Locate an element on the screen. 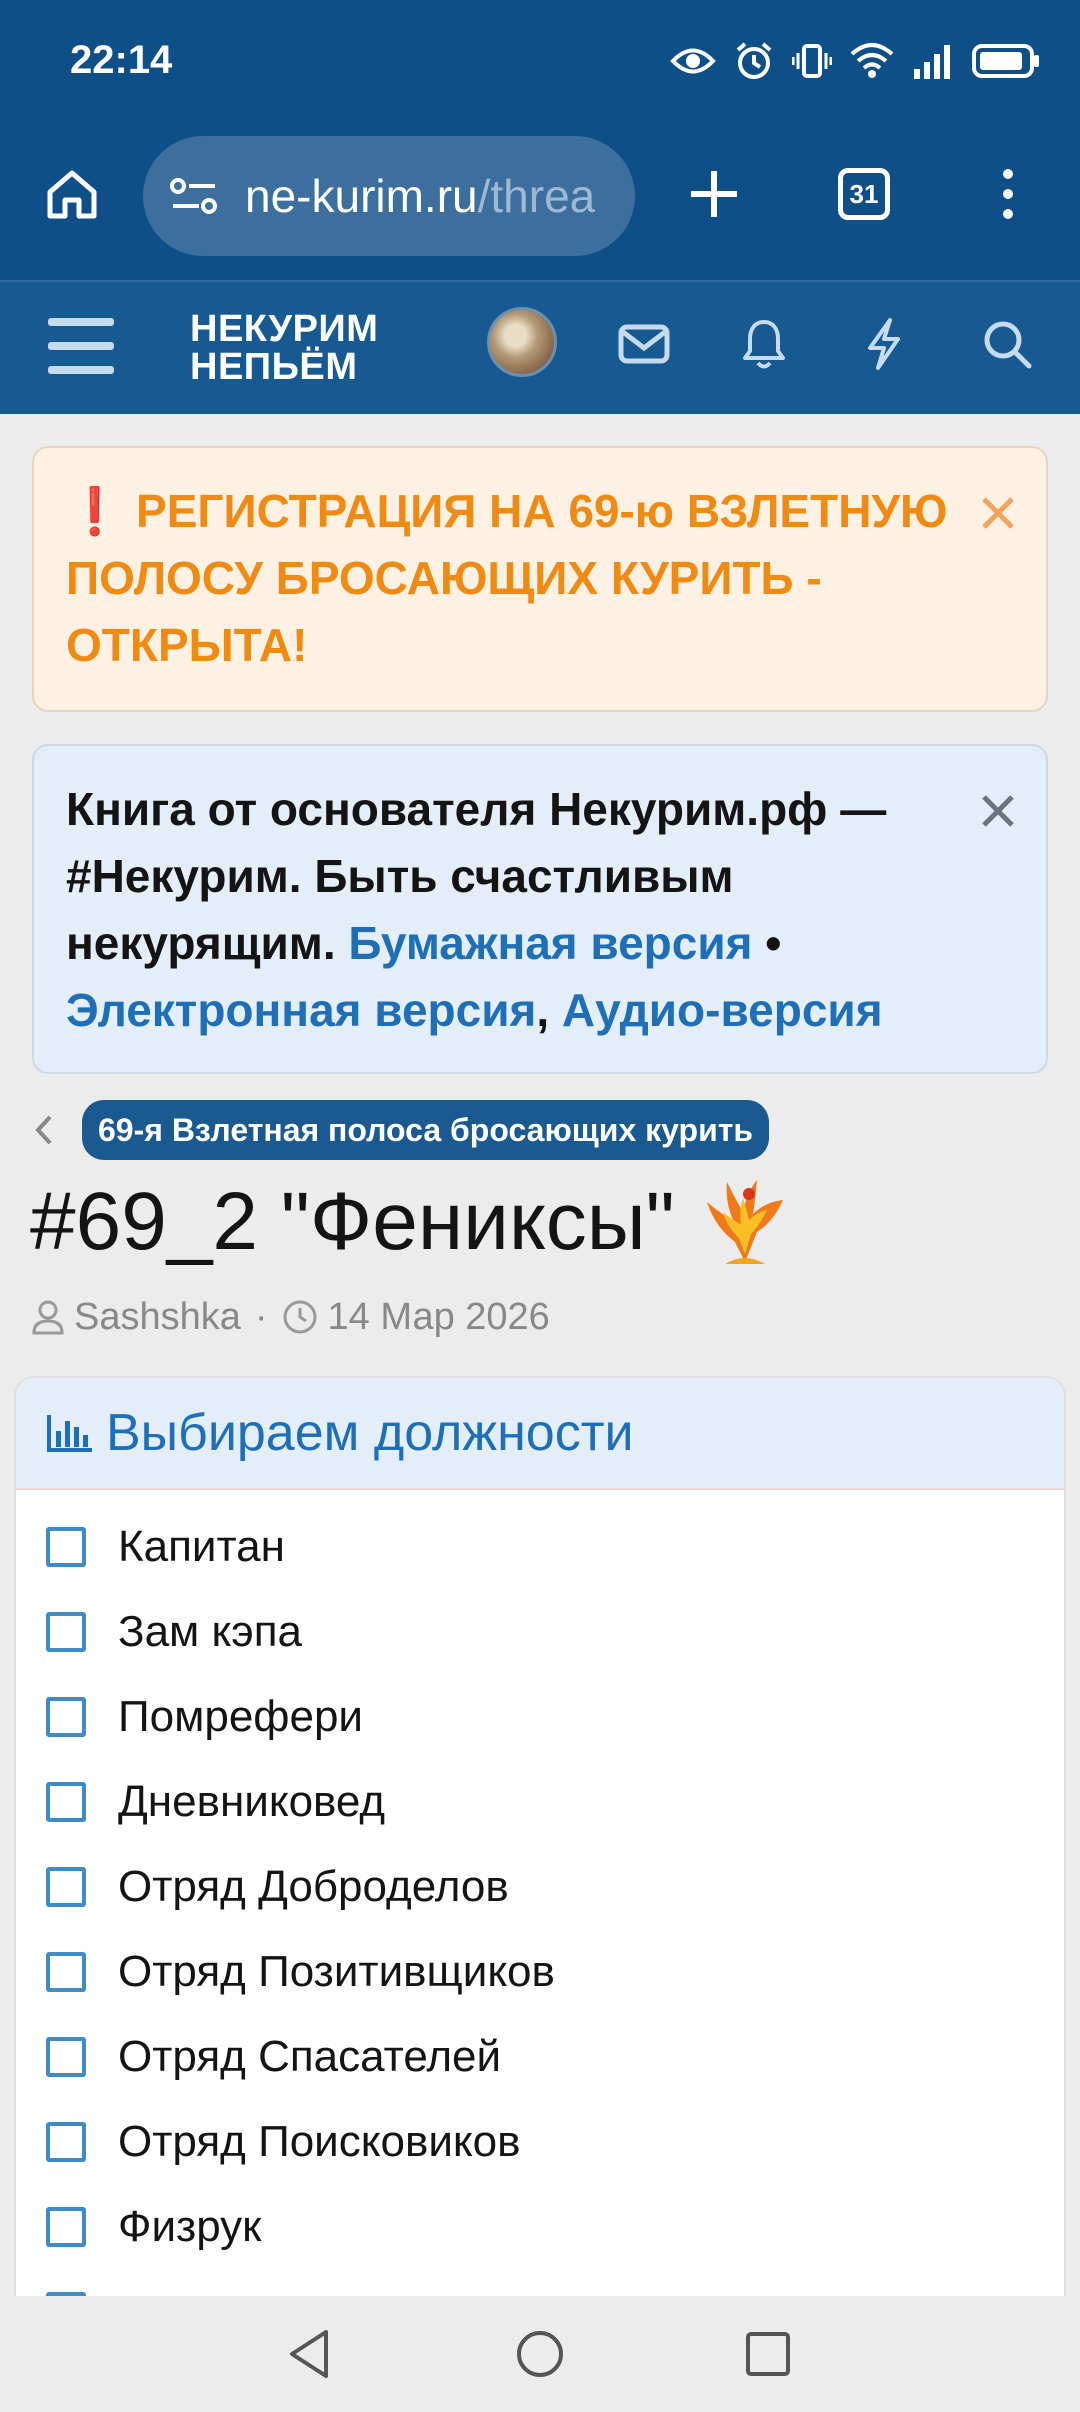 This screenshot has width=1080, height=2412. tab-count: 31 is located at coordinates (864, 194).